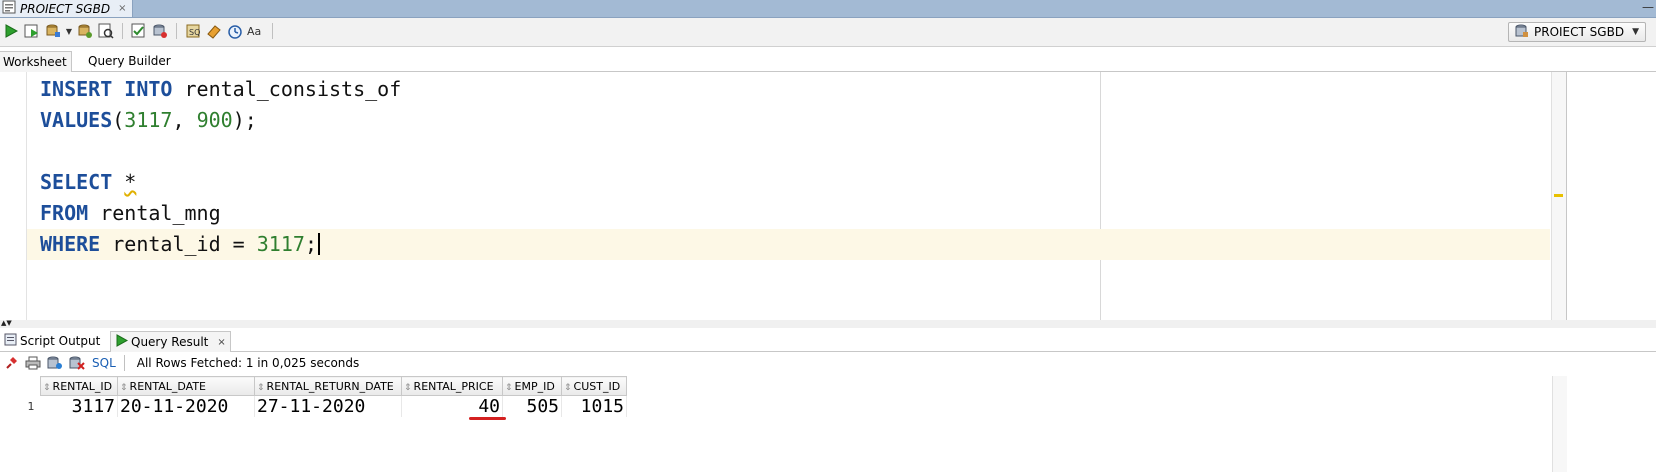 This screenshot has height=472, width=1656. I want to click on tab-query-builder: Query Builder, so click(129, 61).